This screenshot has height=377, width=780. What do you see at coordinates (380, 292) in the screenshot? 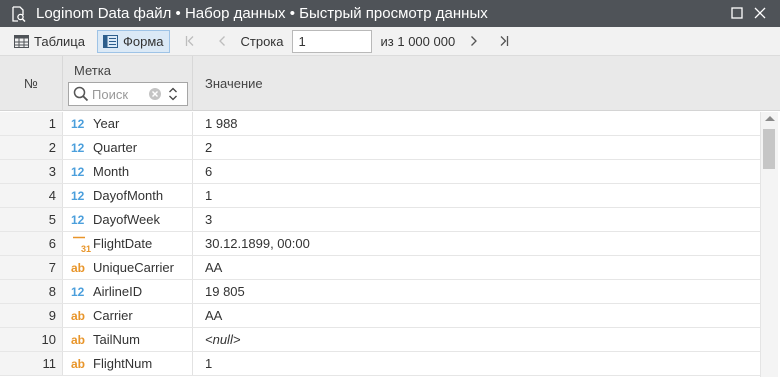
I see `table-row: 8 12 AirlineID 19 805` at bounding box center [380, 292].